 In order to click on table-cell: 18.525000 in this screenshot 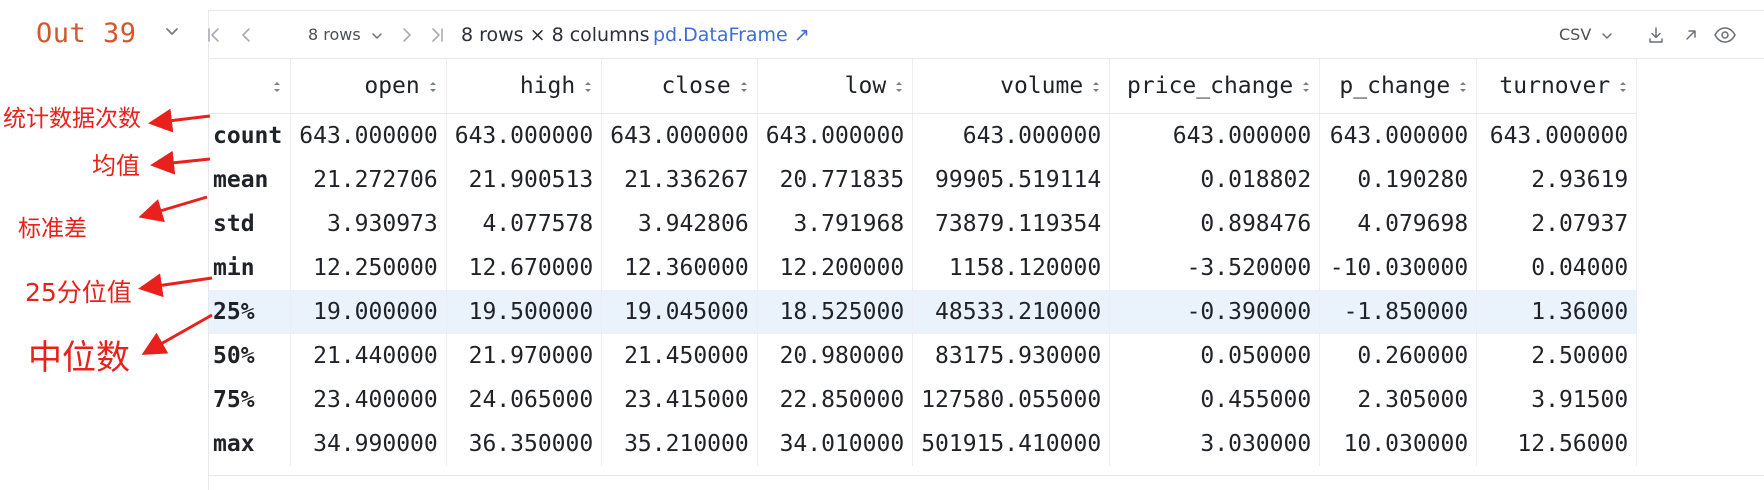, I will do `click(835, 312)`.